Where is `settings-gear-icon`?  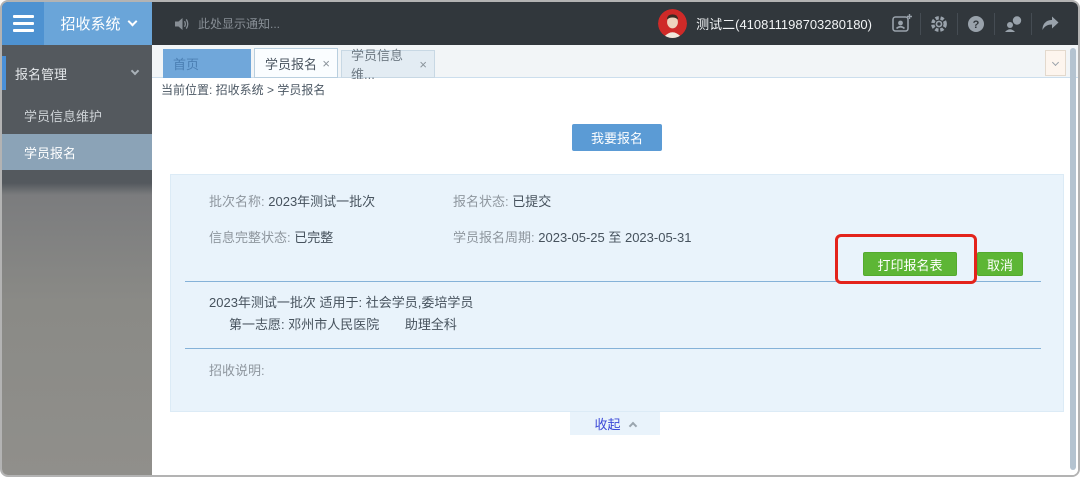 settings-gear-icon is located at coordinates (939, 23).